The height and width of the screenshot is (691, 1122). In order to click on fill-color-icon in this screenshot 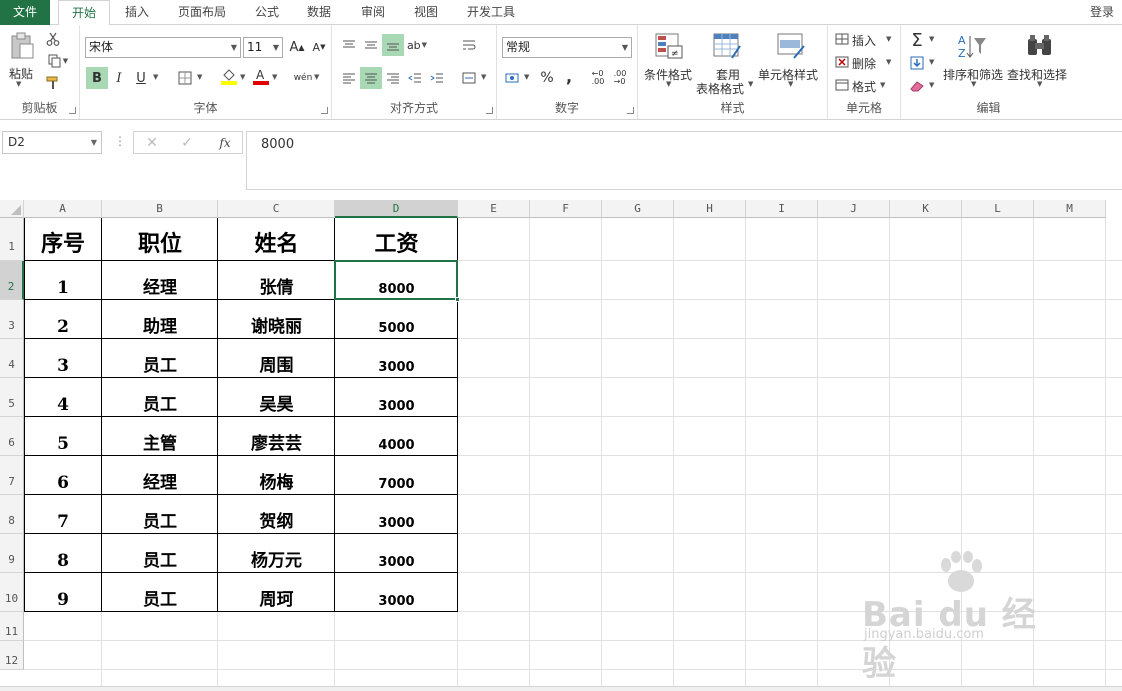, I will do `click(229, 76)`.